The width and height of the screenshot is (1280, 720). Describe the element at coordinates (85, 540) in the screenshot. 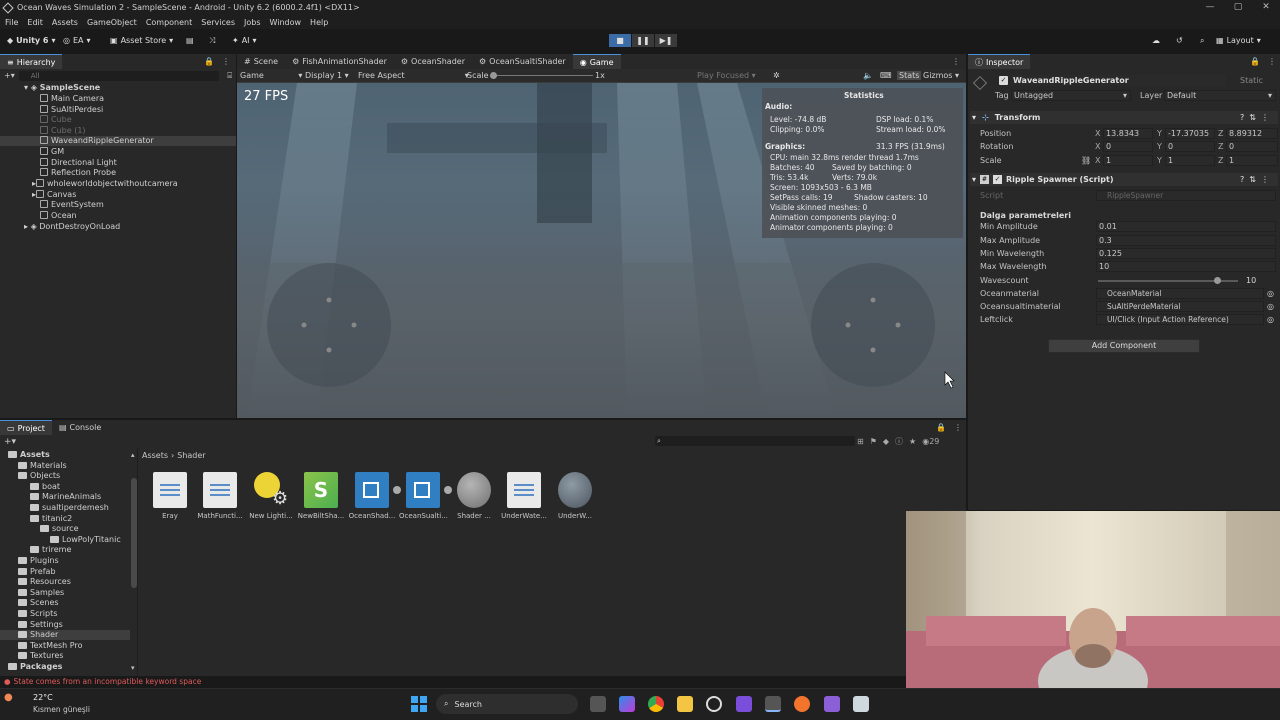

I see `tree-folder: LowPolyTitanic` at that location.